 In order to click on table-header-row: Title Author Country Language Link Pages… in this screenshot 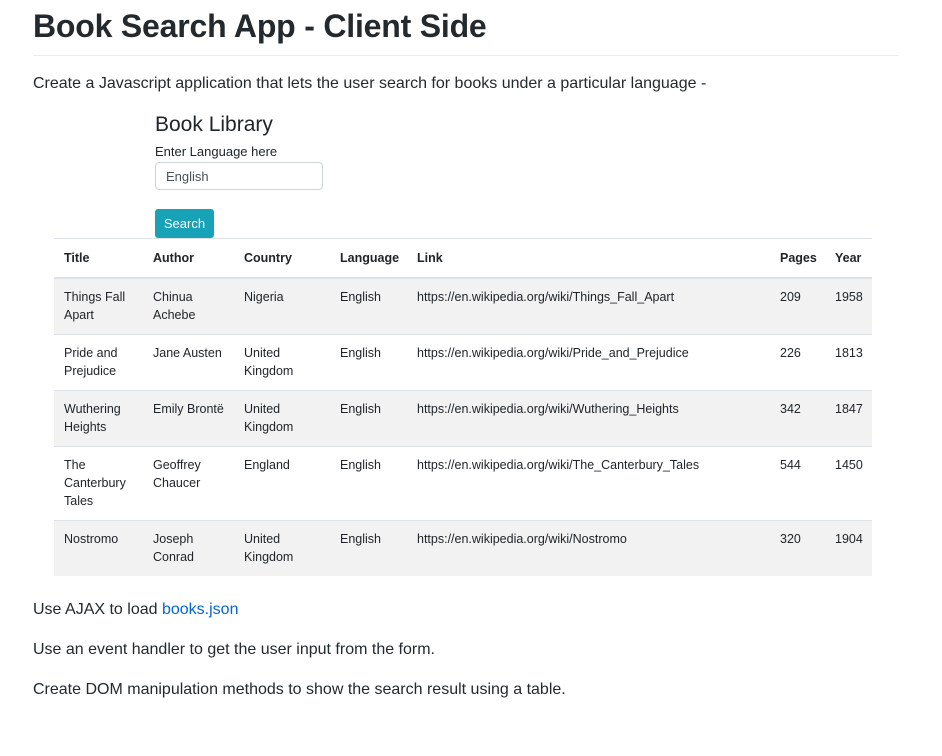, I will do `click(463, 258)`.